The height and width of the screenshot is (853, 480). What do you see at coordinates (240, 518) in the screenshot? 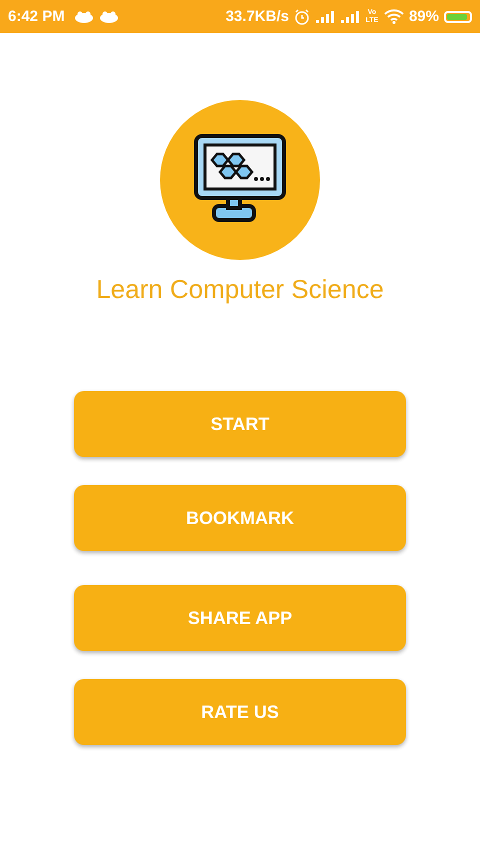
I see `menu-button: BOOKMARK` at bounding box center [240, 518].